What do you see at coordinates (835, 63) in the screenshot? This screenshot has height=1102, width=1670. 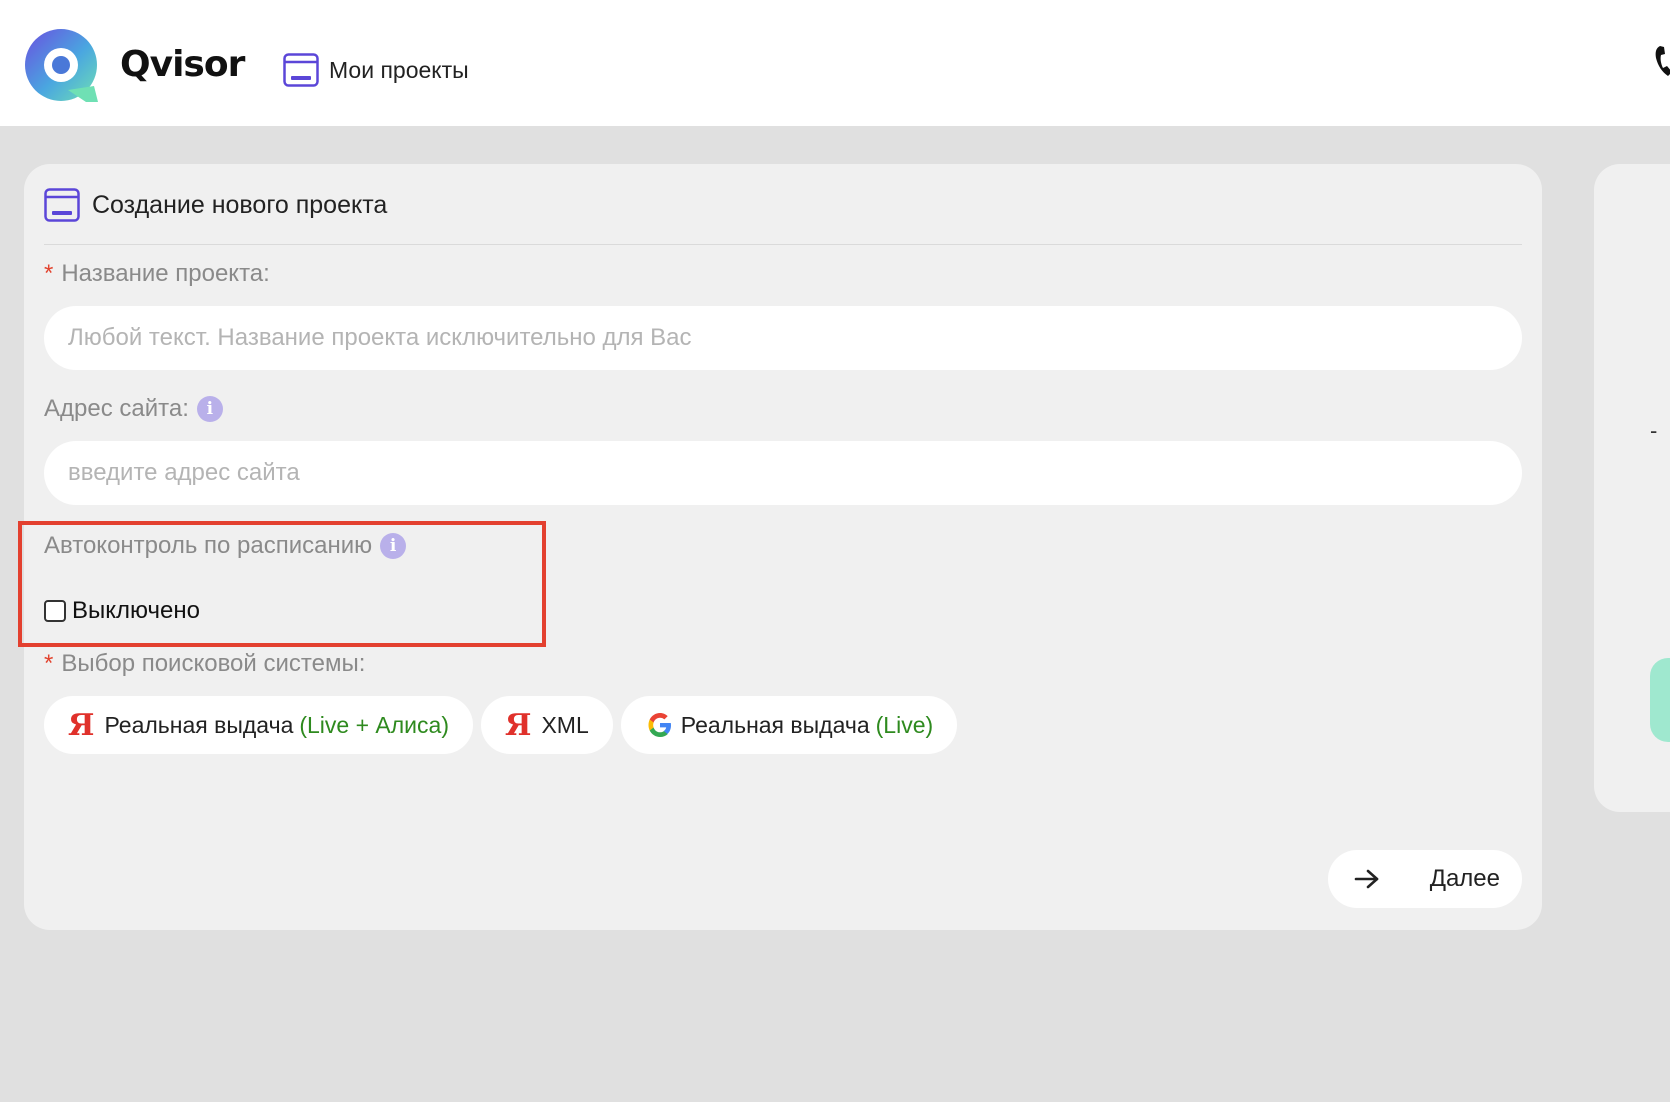 I see `top-bar: Qvisor Мои проекты` at bounding box center [835, 63].